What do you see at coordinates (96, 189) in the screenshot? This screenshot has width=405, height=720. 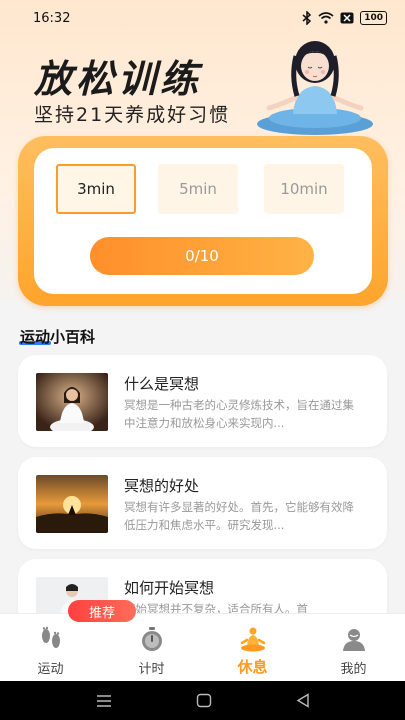 I see `duration-option-3min: 3min` at bounding box center [96, 189].